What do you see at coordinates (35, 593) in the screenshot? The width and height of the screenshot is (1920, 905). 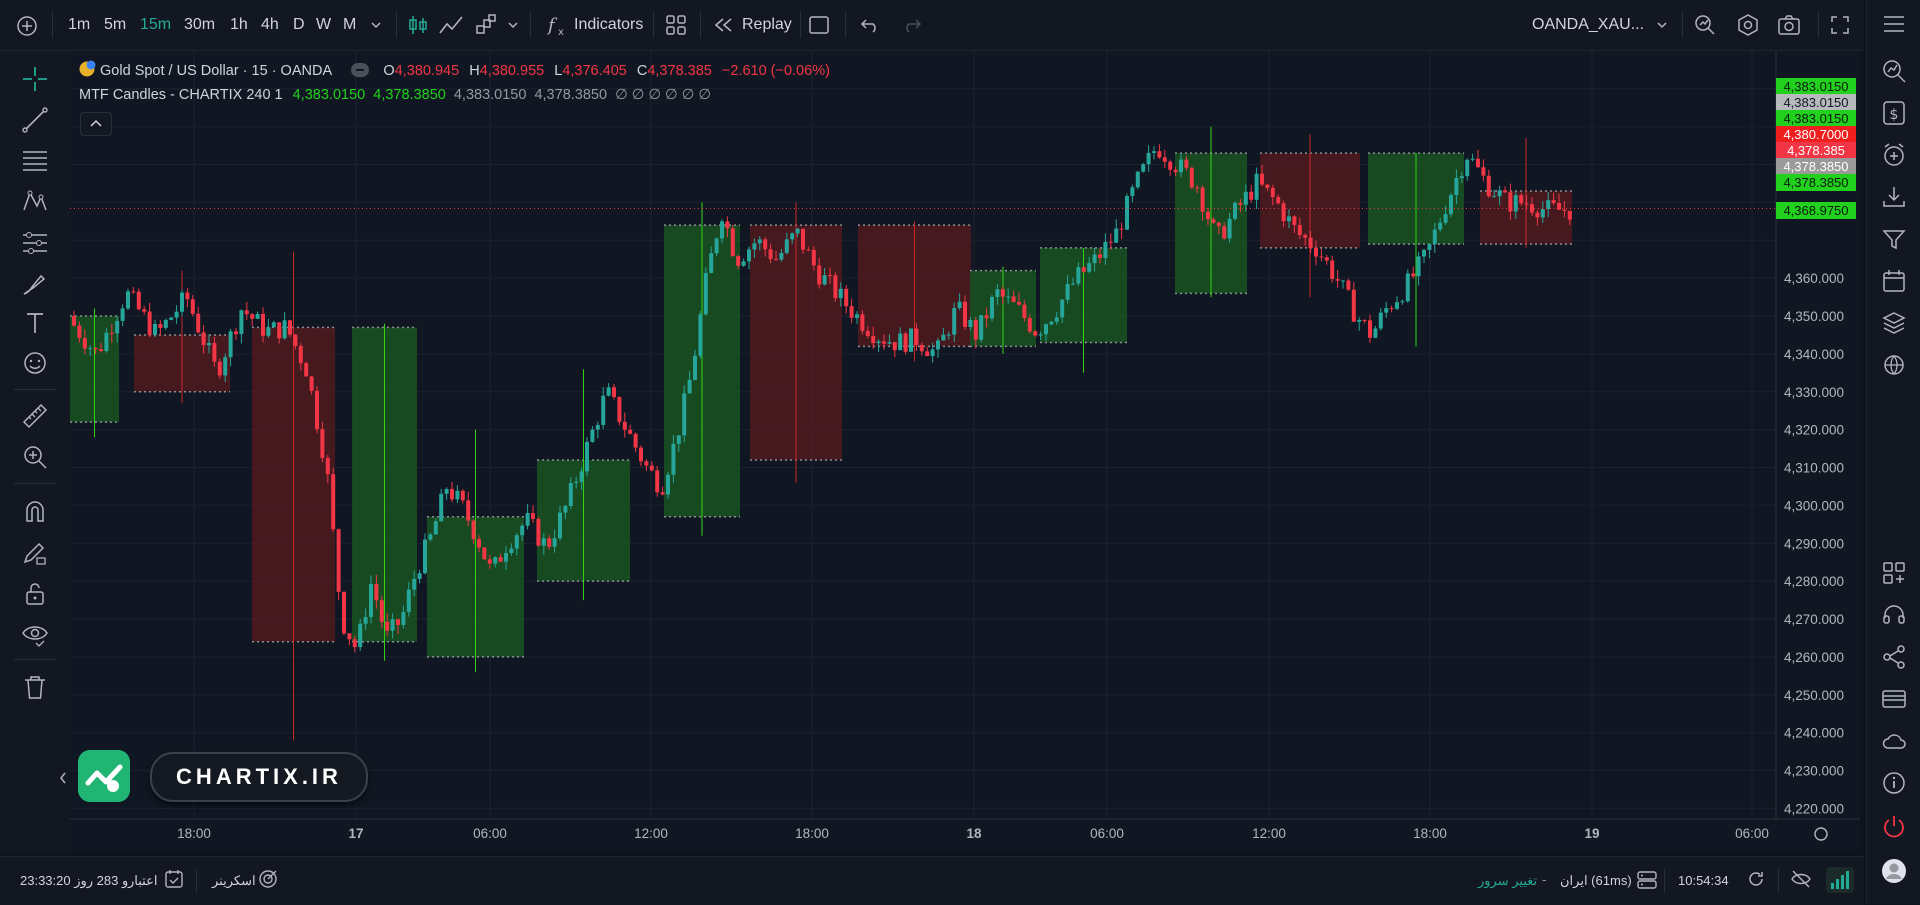 I see `unlock-icon` at bounding box center [35, 593].